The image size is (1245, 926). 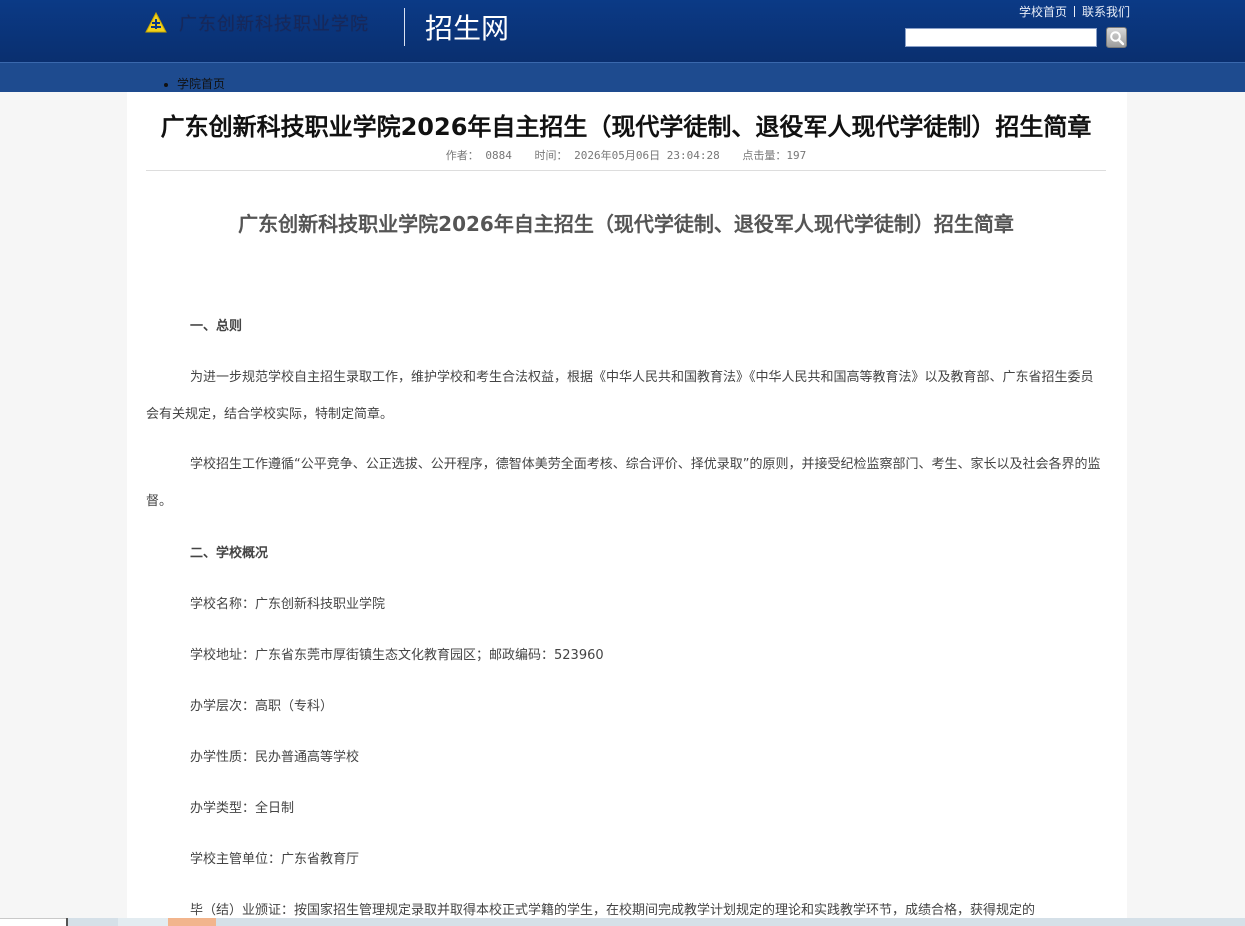 I want to click on nav-item-college-home: 学院首页, so click(x=201, y=84).